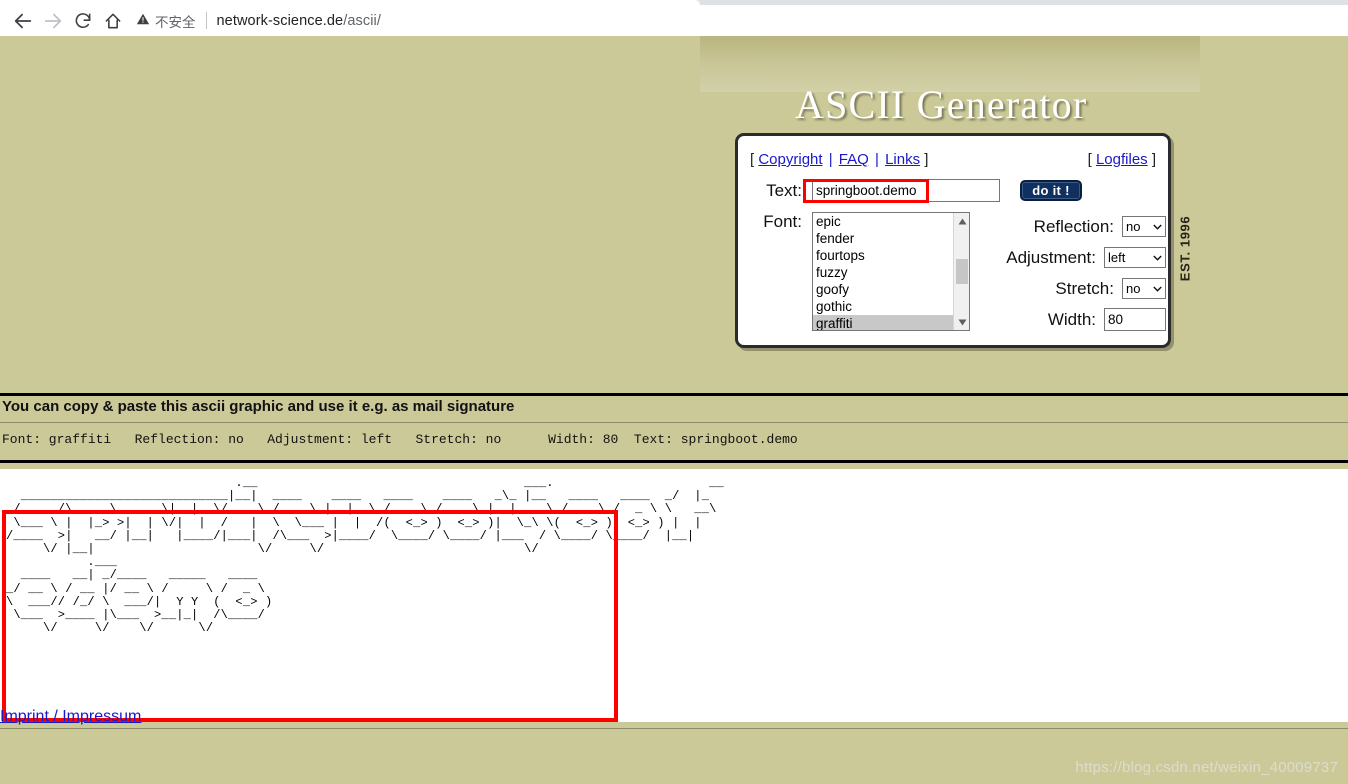  I want to click on adjustment-row: Adjustment: left, so click(1050, 257).